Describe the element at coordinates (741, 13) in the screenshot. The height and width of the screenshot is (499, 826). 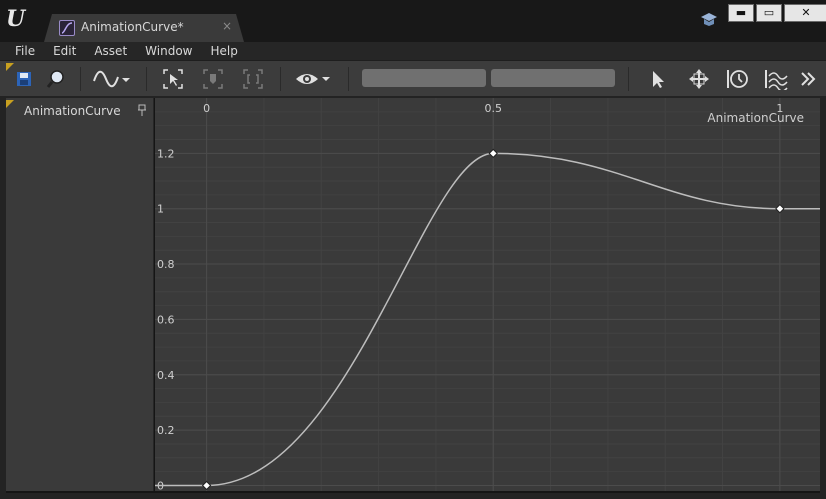
I see `minimize-button: ▬` at that location.